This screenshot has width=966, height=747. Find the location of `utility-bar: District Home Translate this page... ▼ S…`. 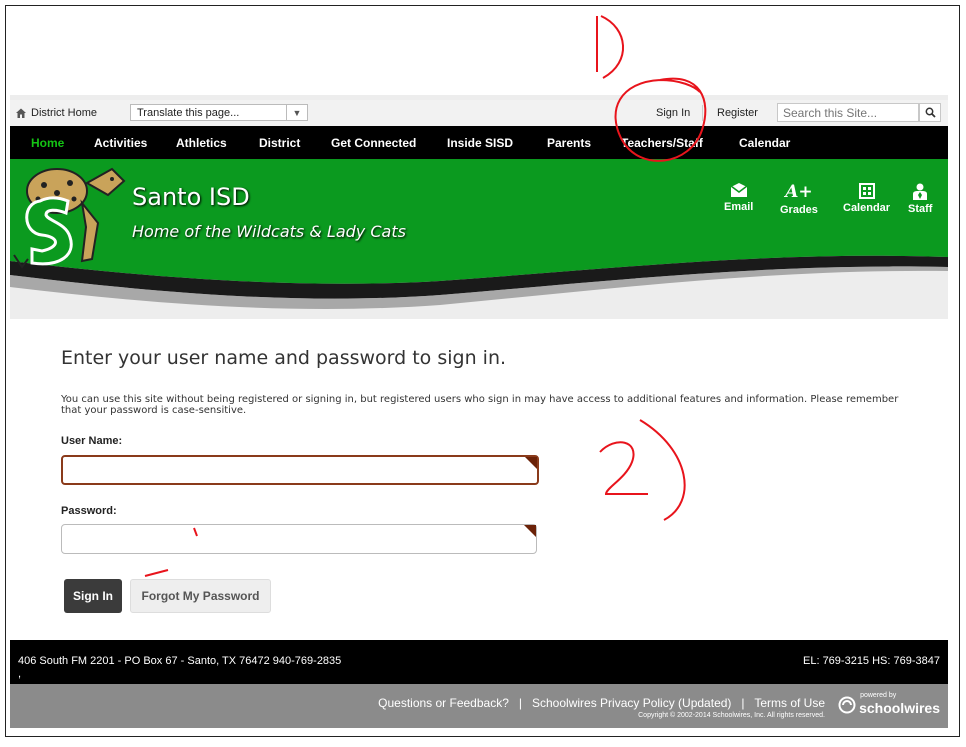

utility-bar: District Home Translate this page... ▼ S… is located at coordinates (479, 113).